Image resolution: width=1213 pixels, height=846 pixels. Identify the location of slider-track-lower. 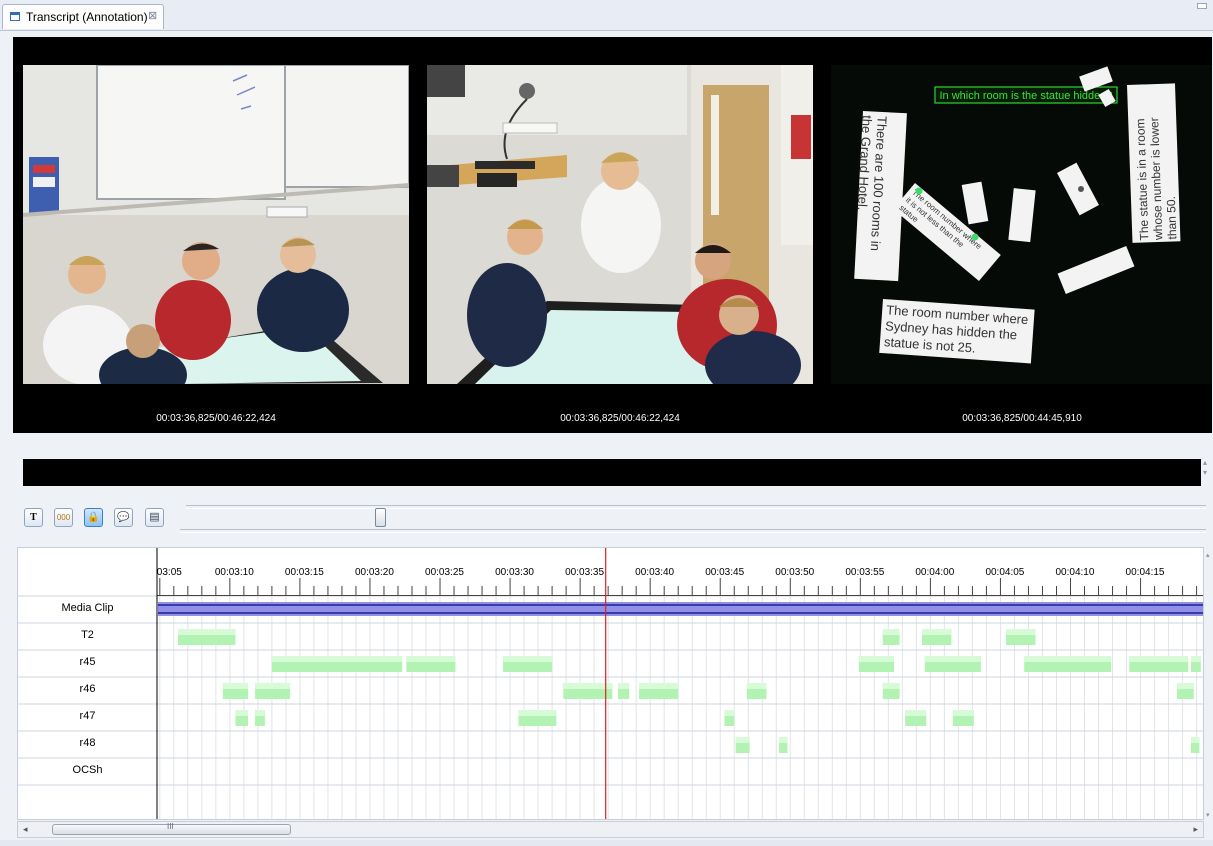
(693, 531).